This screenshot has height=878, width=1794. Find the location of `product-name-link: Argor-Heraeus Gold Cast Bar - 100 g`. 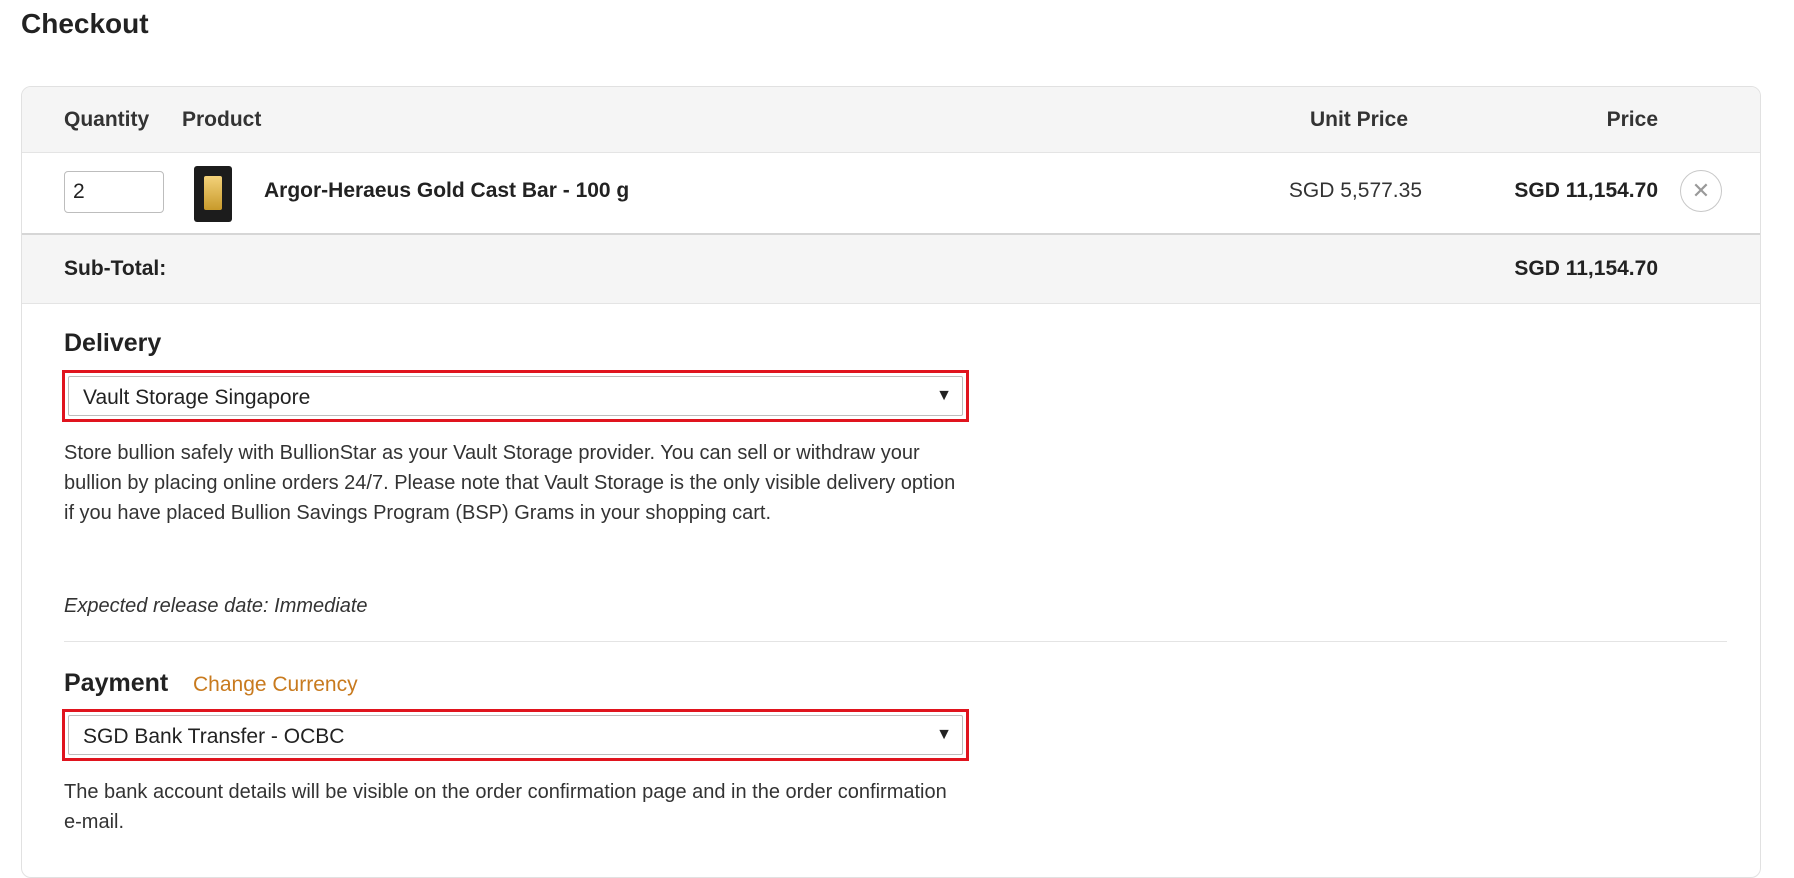

product-name-link: Argor-Heraeus Gold Cast Bar - 100 g is located at coordinates (446, 191).